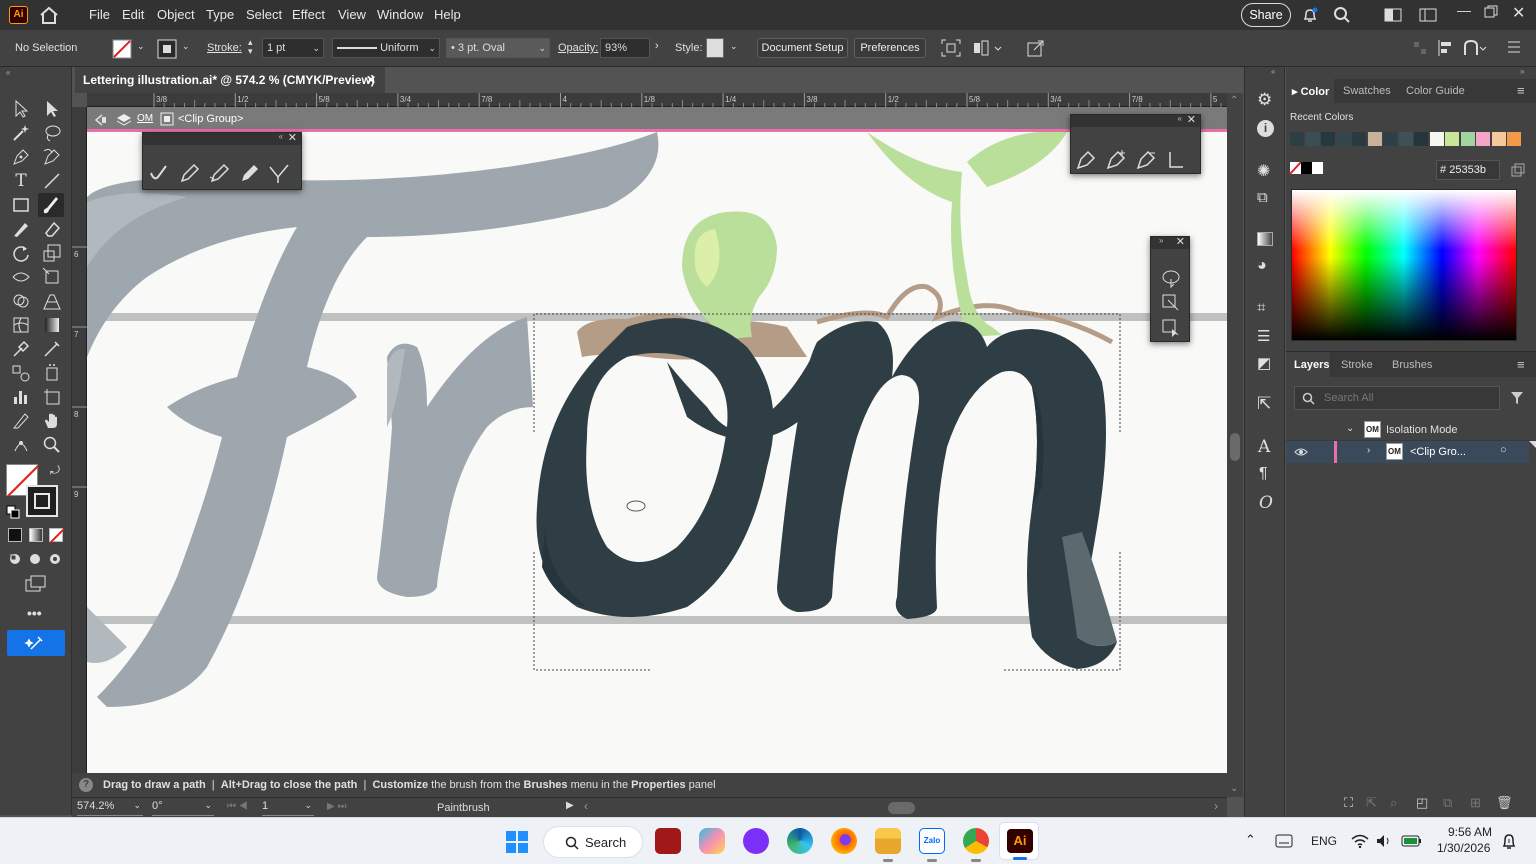 This screenshot has width=1536, height=864. I want to click on isolation-layer-label: OM, so click(145, 118).